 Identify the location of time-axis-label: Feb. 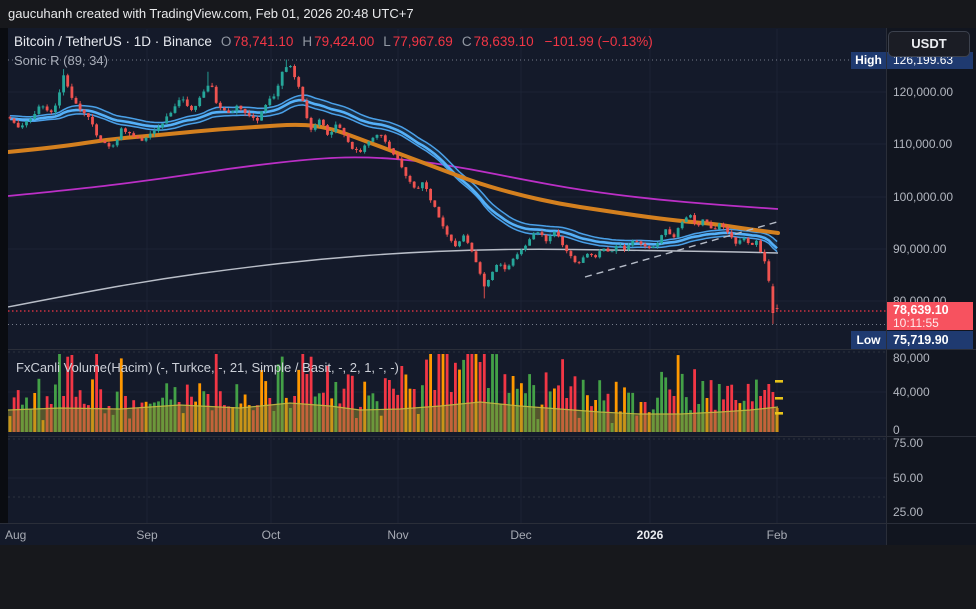
(777, 535).